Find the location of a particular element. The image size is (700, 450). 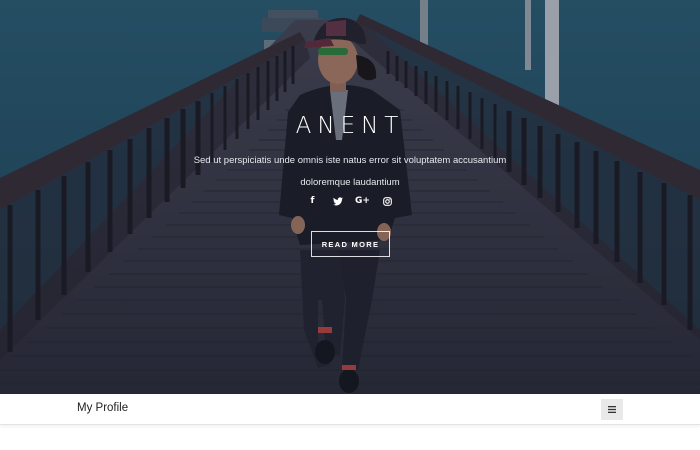

twitter-icon is located at coordinates (338, 201).